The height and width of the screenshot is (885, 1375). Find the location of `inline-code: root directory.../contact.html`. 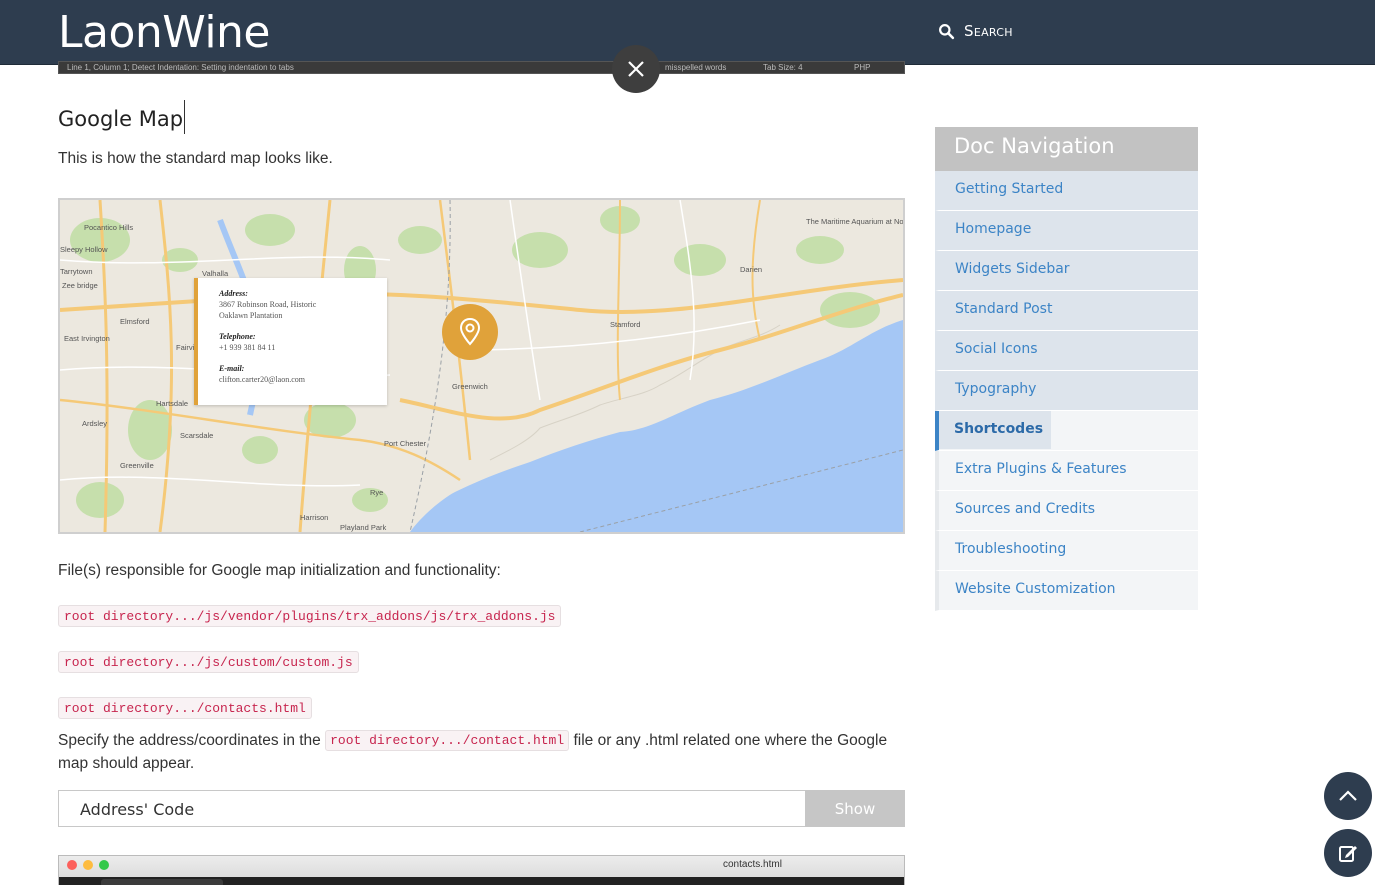

inline-code: root directory.../contact.html is located at coordinates (447, 741).